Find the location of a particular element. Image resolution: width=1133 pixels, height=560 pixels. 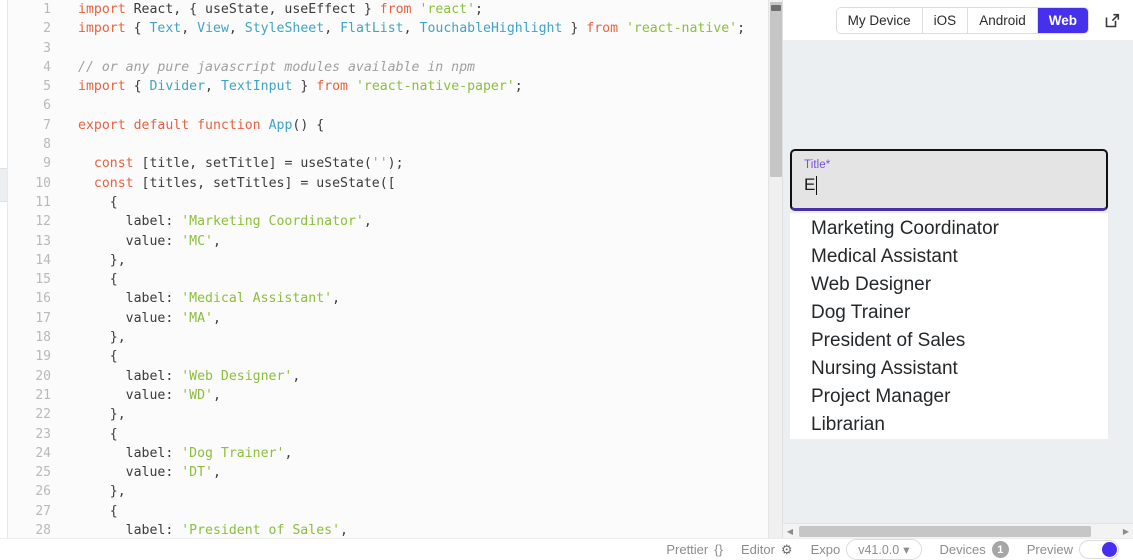

preview-toggle-group: Preview is located at coordinates (1073, 549).